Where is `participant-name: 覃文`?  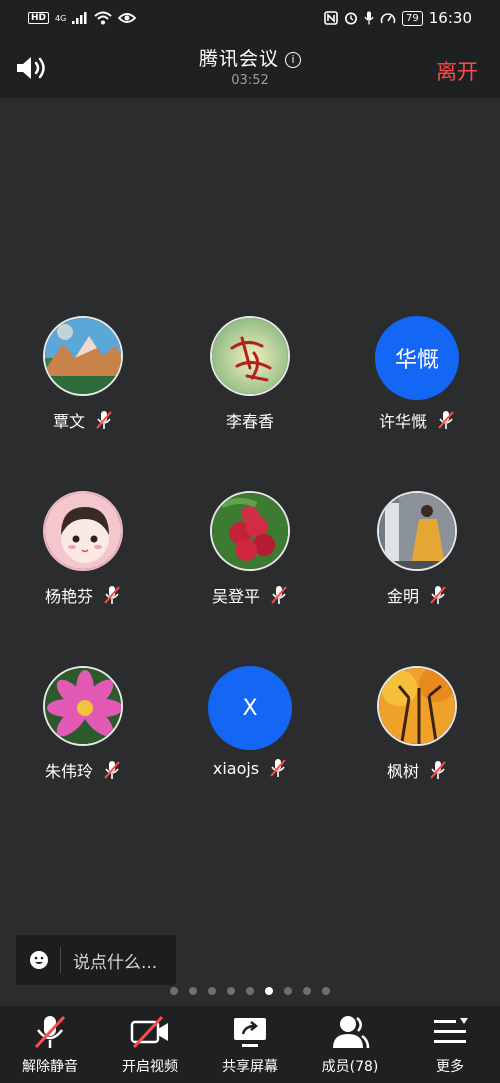
participant-name: 覃文 is located at coordinates (68, 421).